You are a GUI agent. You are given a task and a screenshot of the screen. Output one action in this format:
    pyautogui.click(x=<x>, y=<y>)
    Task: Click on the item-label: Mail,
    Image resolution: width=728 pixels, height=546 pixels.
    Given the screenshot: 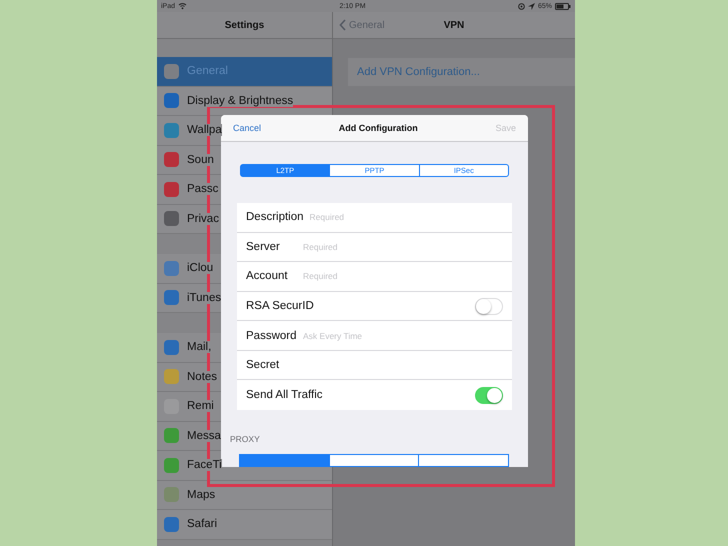 What is the action you would take?
    pyautogui.click(x=199, y=347)
    